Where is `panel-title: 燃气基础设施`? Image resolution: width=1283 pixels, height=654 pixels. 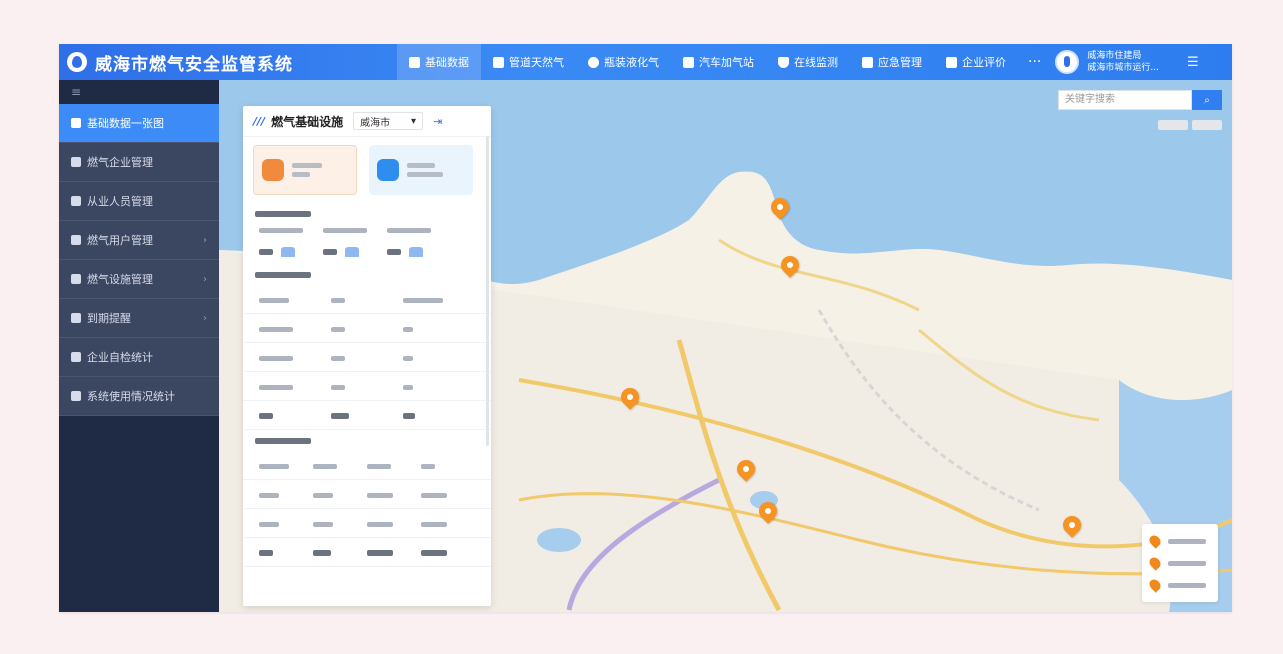
panel-title: 燃气基础设施 is located at coordinates (307, 121).